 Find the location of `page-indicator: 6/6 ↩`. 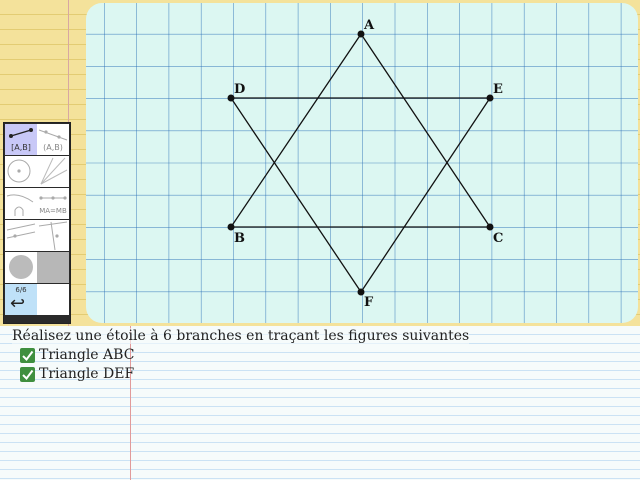

page-indicator: 6/6 ↩ is located at coordinates (21, 299).